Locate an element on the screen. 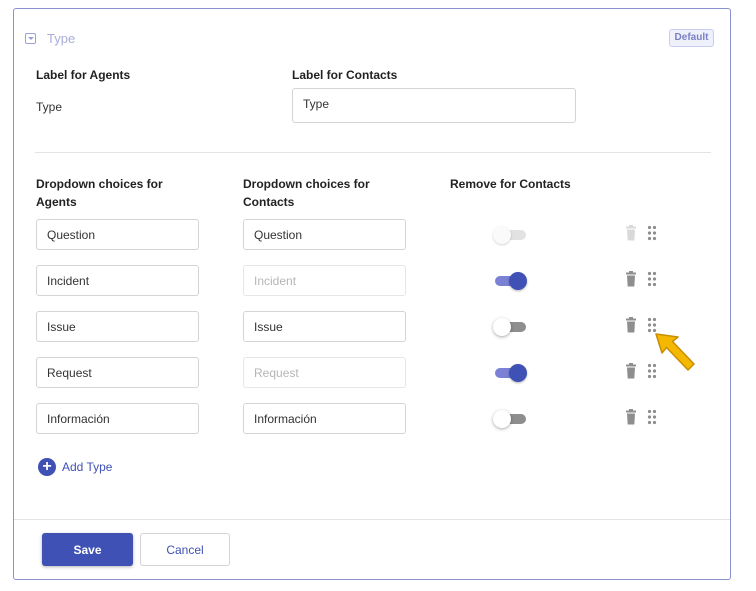 The image size is (756, 591). remove-for-contacts-heading: Remove for Contacts is located at coordinates (510, 184).